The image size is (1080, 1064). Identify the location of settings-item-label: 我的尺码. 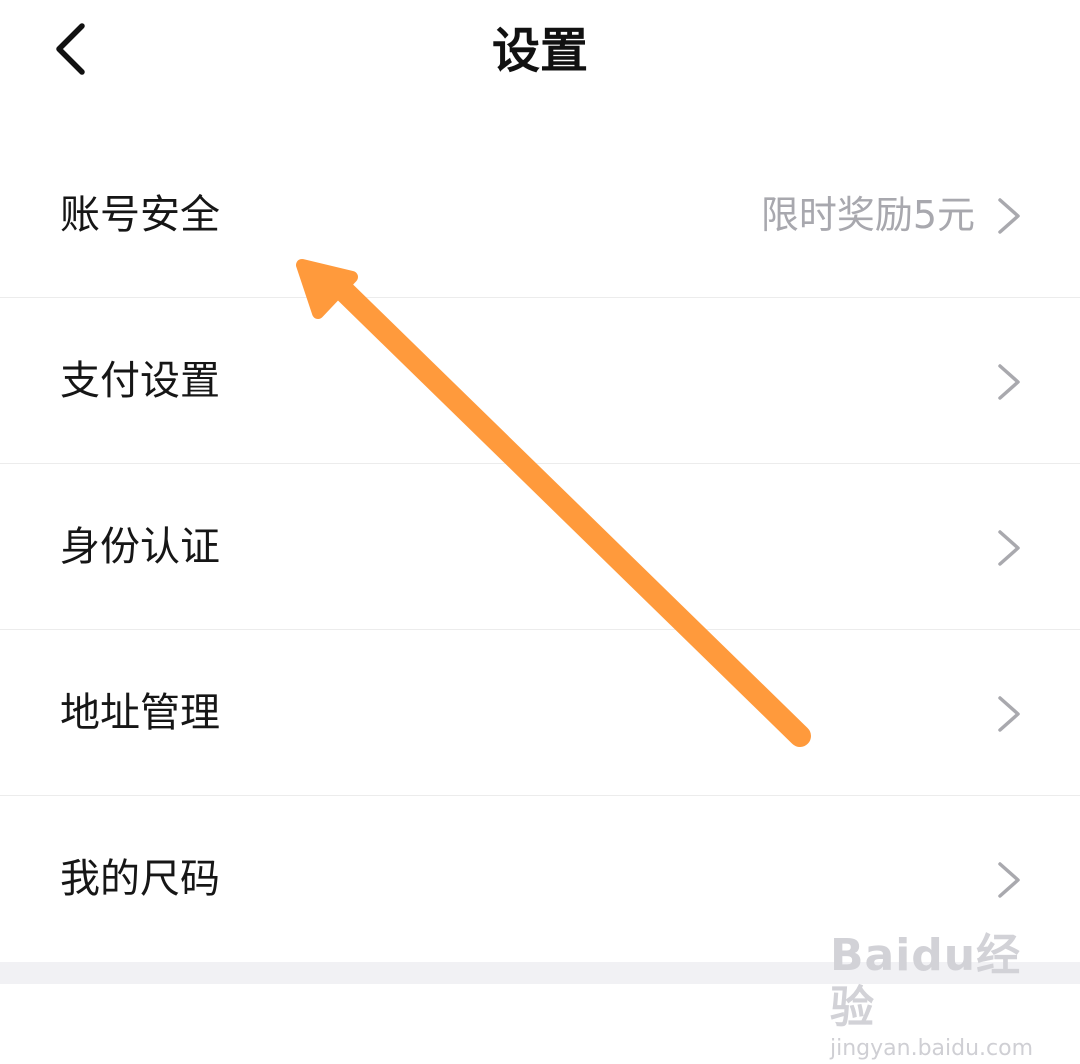
(140, 879).